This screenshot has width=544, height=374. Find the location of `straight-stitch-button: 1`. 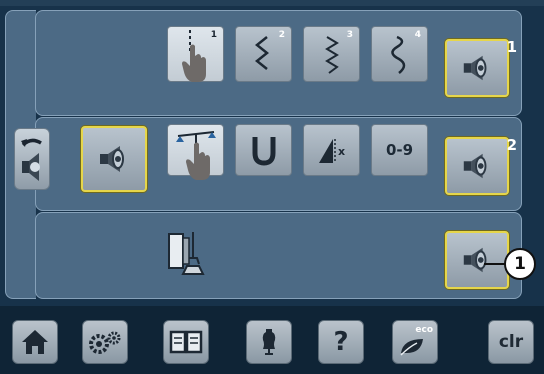

straight-stitch-button: 1 is located at coordinates (195, 54).